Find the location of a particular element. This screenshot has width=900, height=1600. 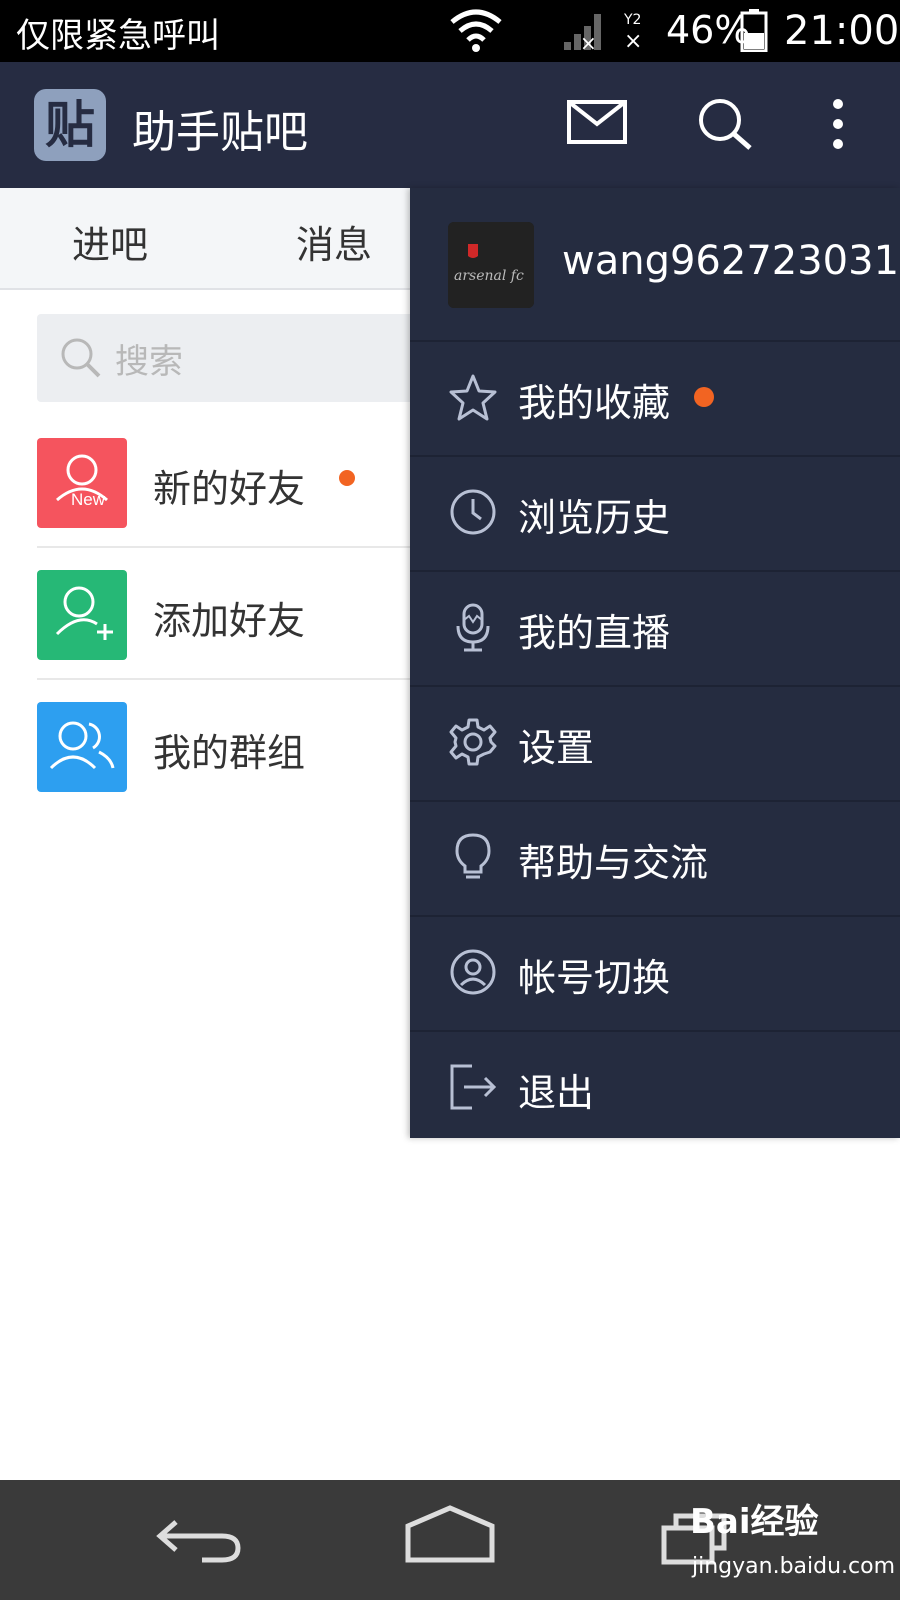

app-title: 助手贴吧 is located at coordinates (220, 132).